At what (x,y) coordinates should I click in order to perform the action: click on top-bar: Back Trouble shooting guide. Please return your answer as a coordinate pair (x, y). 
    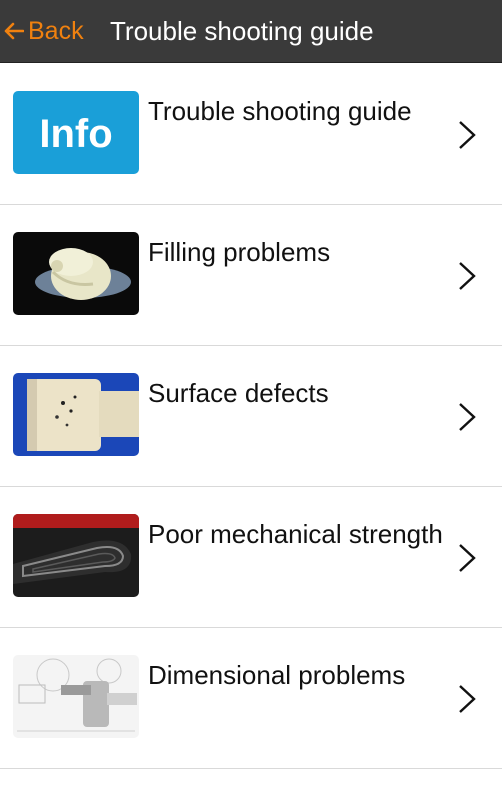
    Looking at the image, I should click on (251, 31).